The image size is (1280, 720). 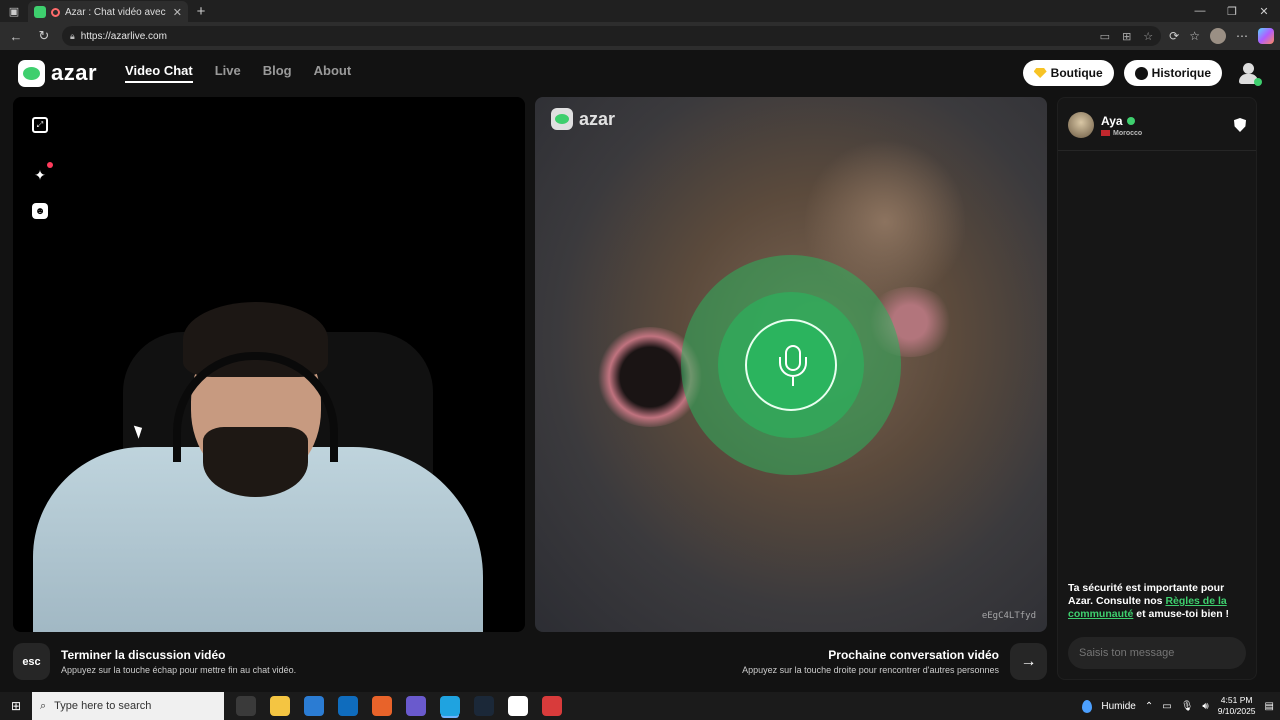 What do you see at coordinates (1240, 125) in the screenshot?
I see `report-shield-icon` at bounding box center [1240, 125].